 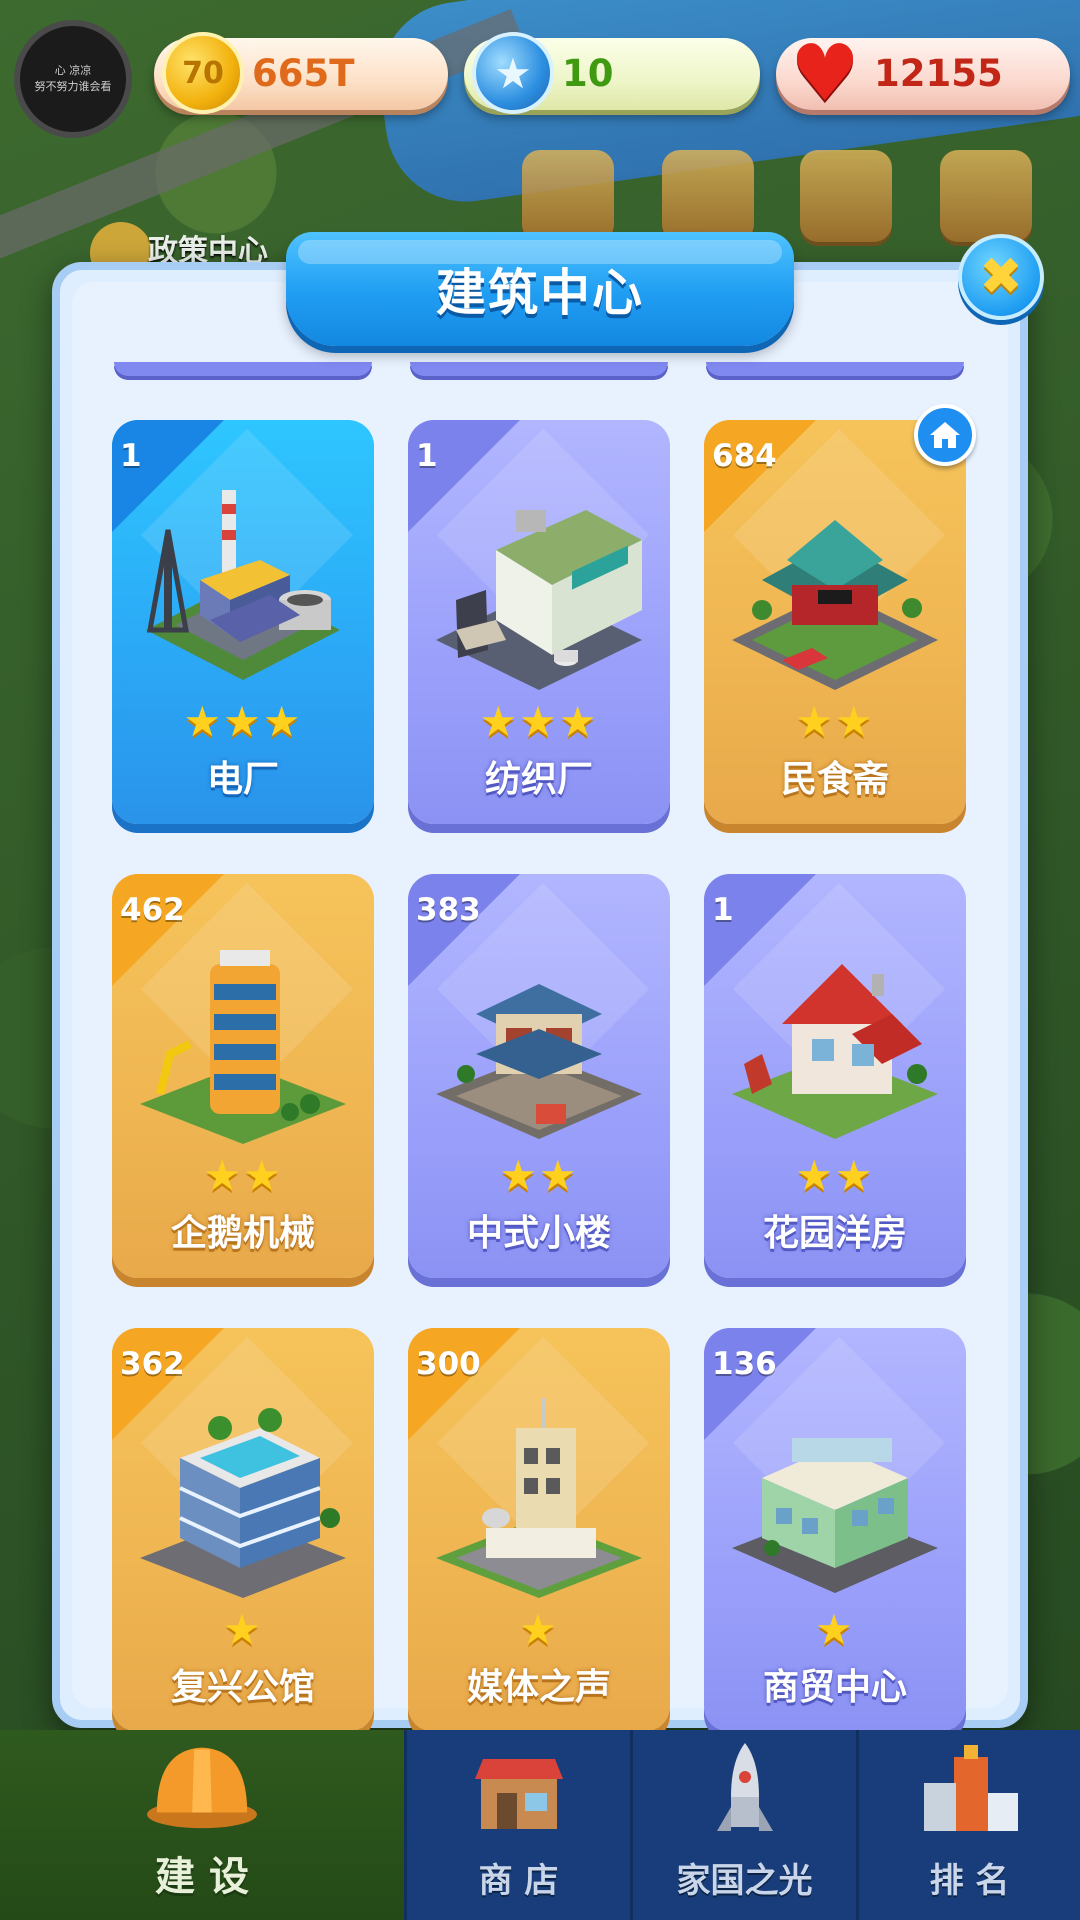 I want to click on nav-national-glory-label: 家国之光, so click(x=744, y=1881).